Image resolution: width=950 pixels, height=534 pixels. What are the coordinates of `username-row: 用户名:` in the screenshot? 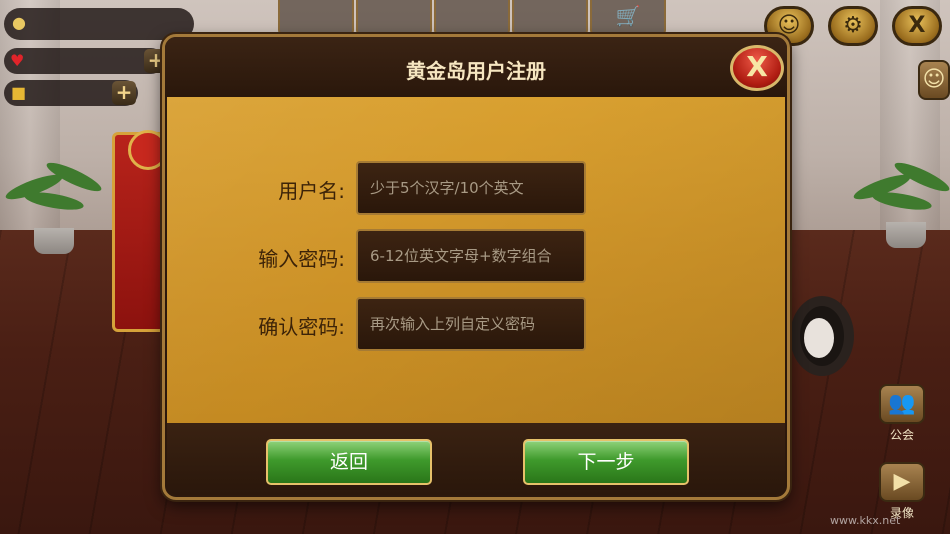 It's located at (476, 188).